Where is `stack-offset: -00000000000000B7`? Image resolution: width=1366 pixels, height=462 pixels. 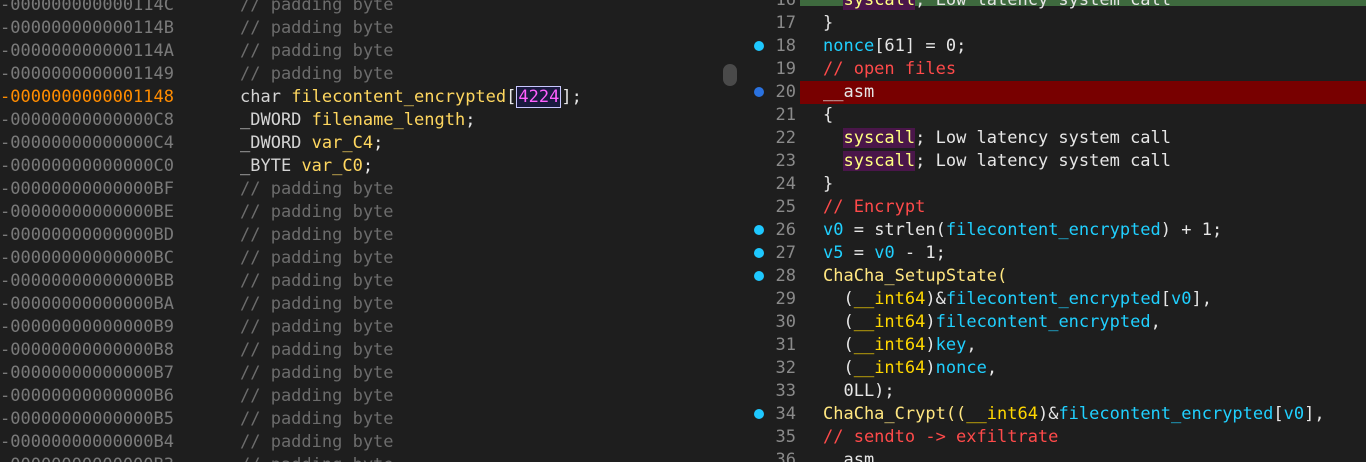
stack-offset: -00000000000000B7 is located at coordinates (87, 373).